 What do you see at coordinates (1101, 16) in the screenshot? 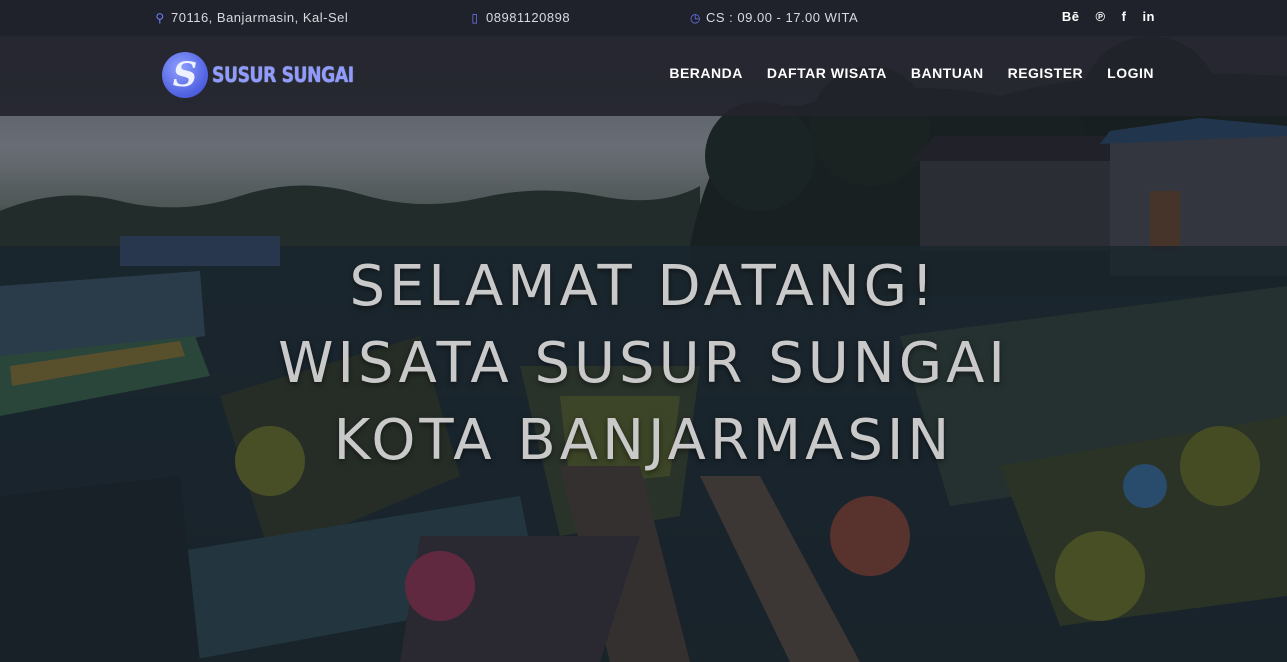
I see `pinterest-icon: ℗` at bounding box center [1101, 16].